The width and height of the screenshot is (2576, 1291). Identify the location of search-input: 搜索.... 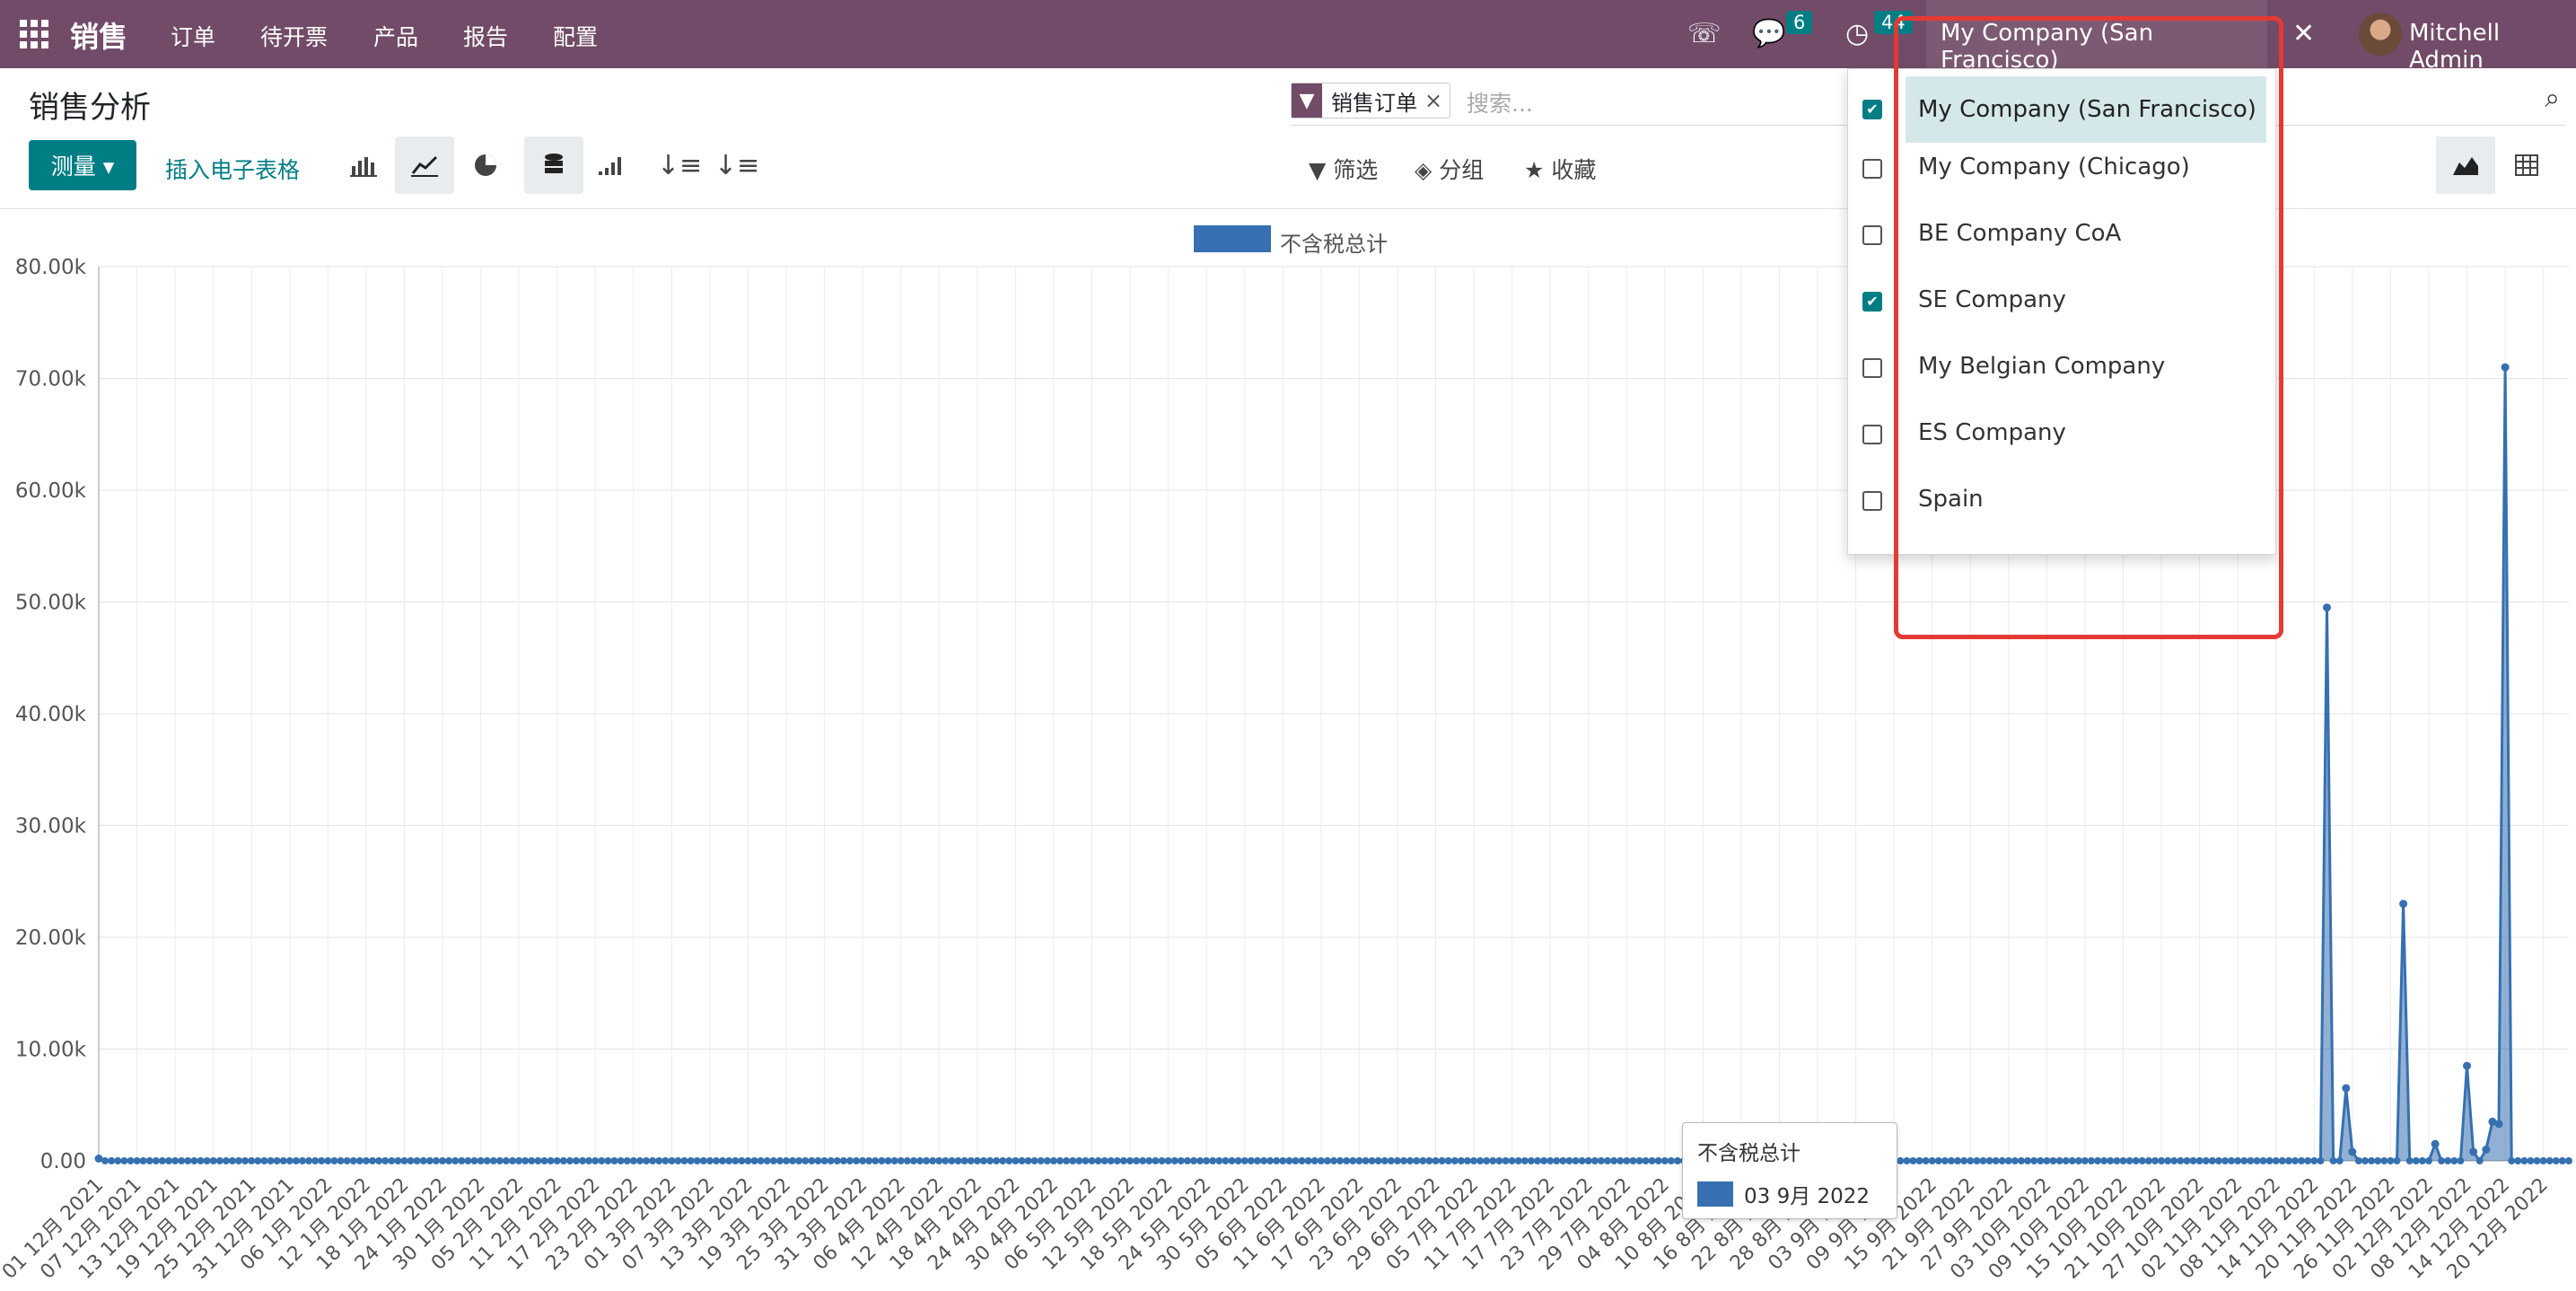
(1500, 102).